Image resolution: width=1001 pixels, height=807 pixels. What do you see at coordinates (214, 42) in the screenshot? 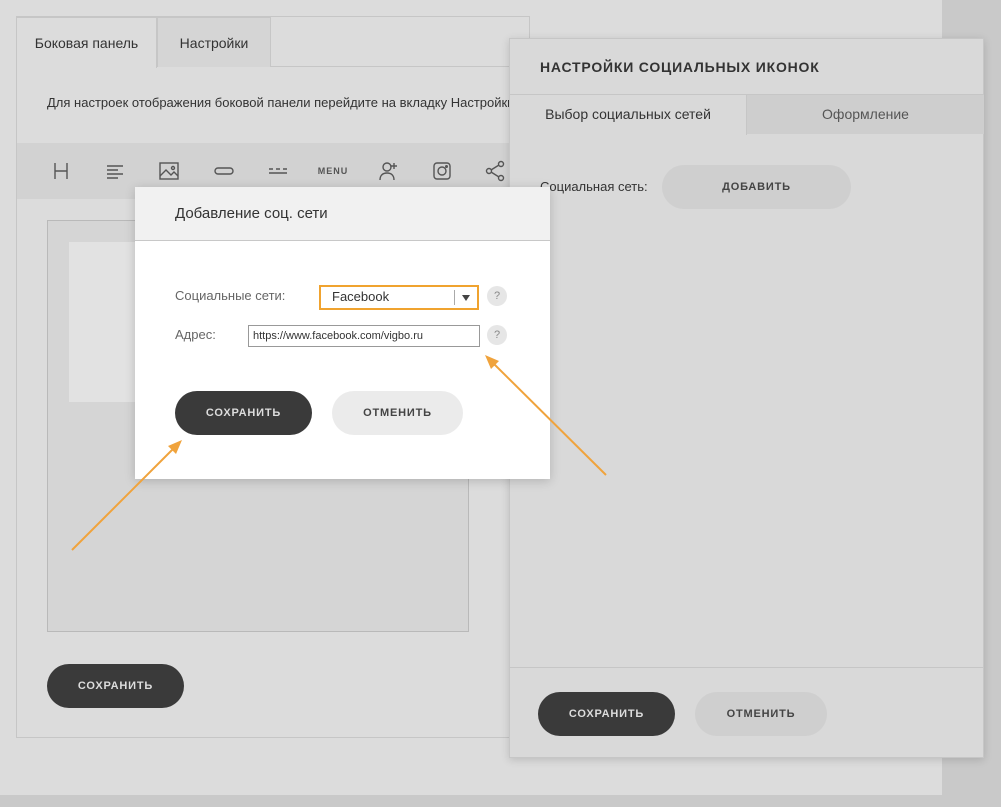
I see `tab-settings: Настройки` at bounding box center [214, 42].